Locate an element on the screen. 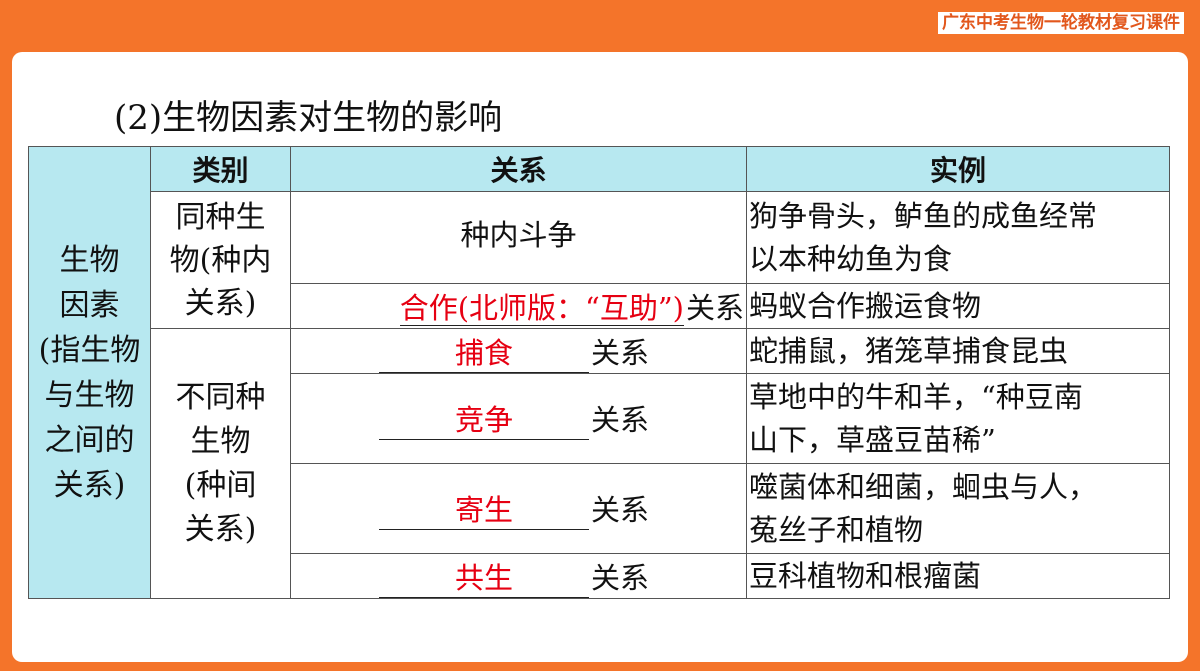 The height and width of the screenshot is (671, 1200). example-line: 噬菌体和细菌，蛔虫与人， is located at coordinates (923, 486).